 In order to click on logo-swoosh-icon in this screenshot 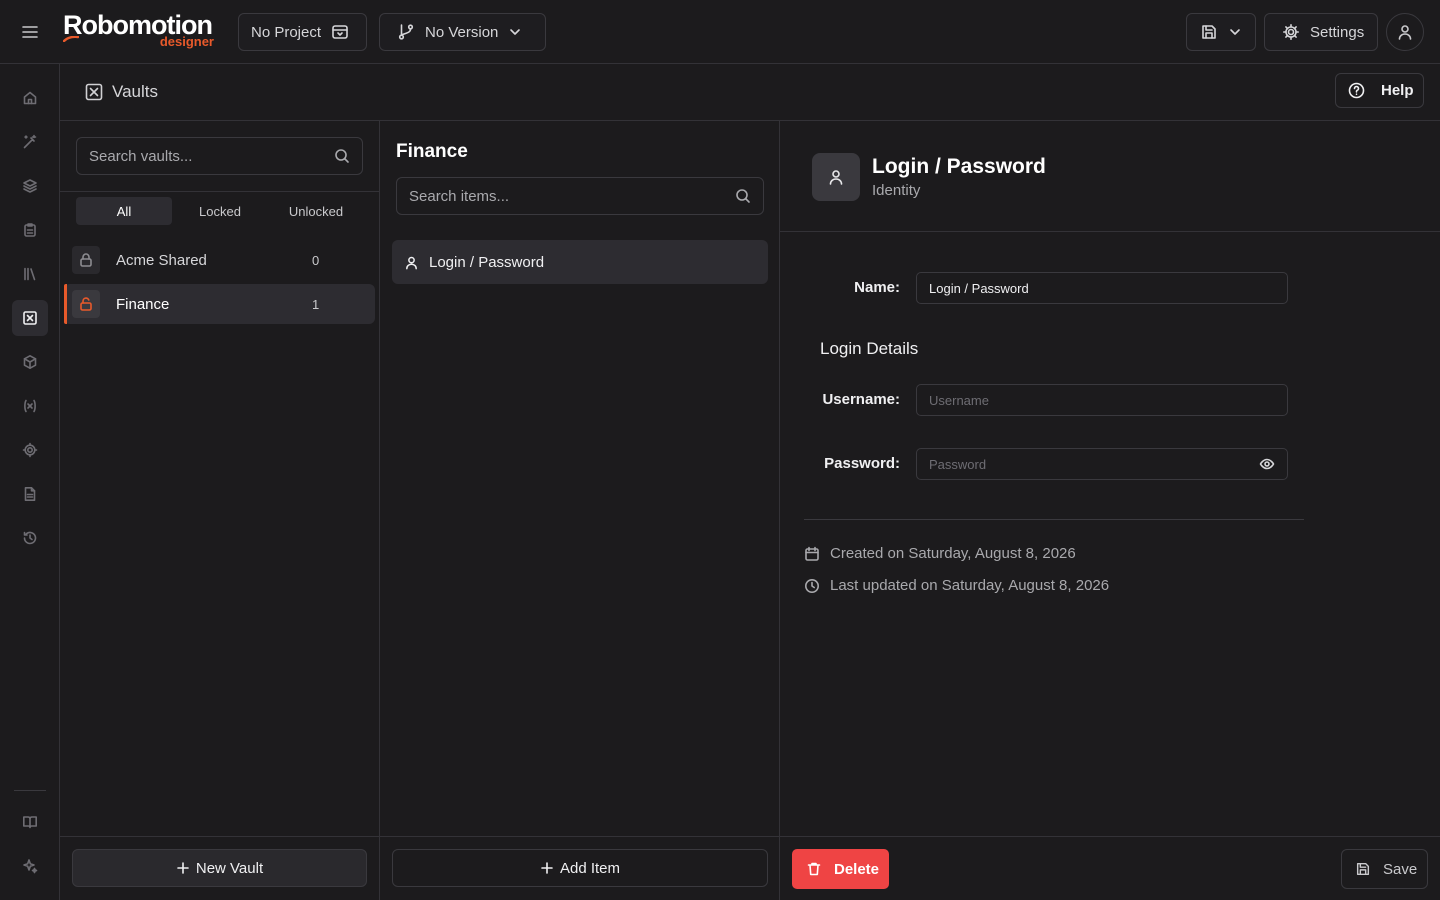, I will do `click(71, 39)`.